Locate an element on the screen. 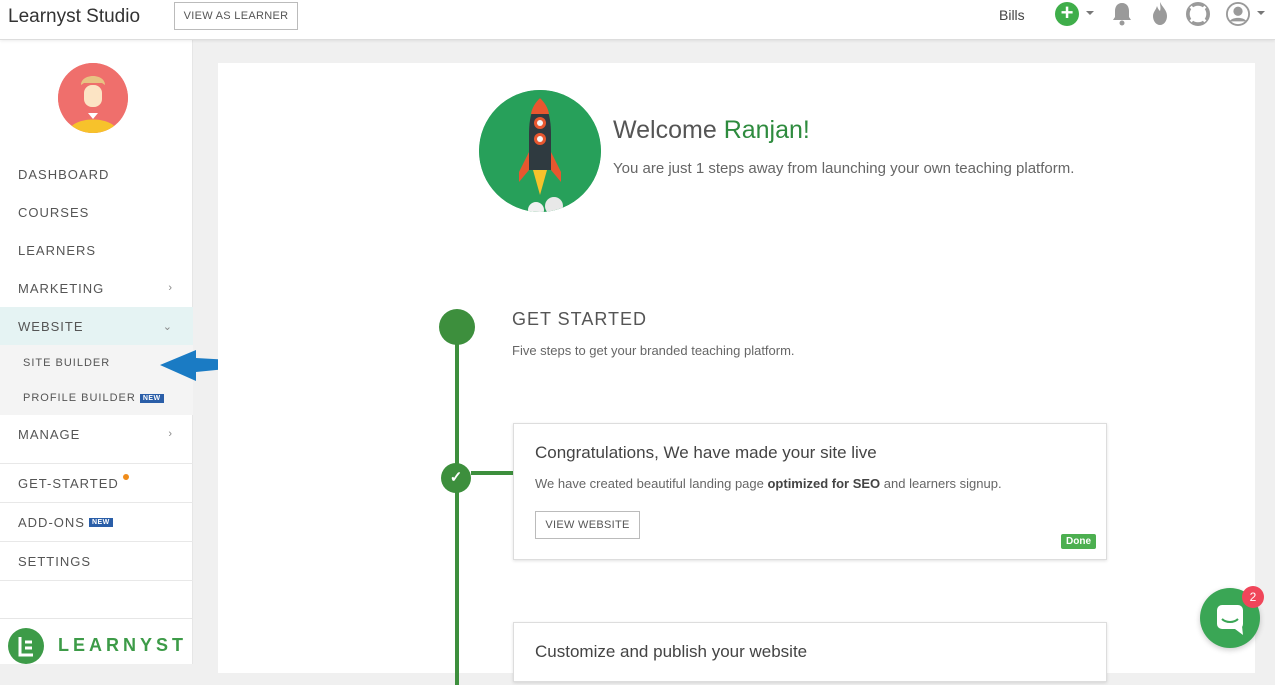 Image resolution: width=1275 pixels, height=685 pixels. timeline-line is located at coordinates (457, 505).